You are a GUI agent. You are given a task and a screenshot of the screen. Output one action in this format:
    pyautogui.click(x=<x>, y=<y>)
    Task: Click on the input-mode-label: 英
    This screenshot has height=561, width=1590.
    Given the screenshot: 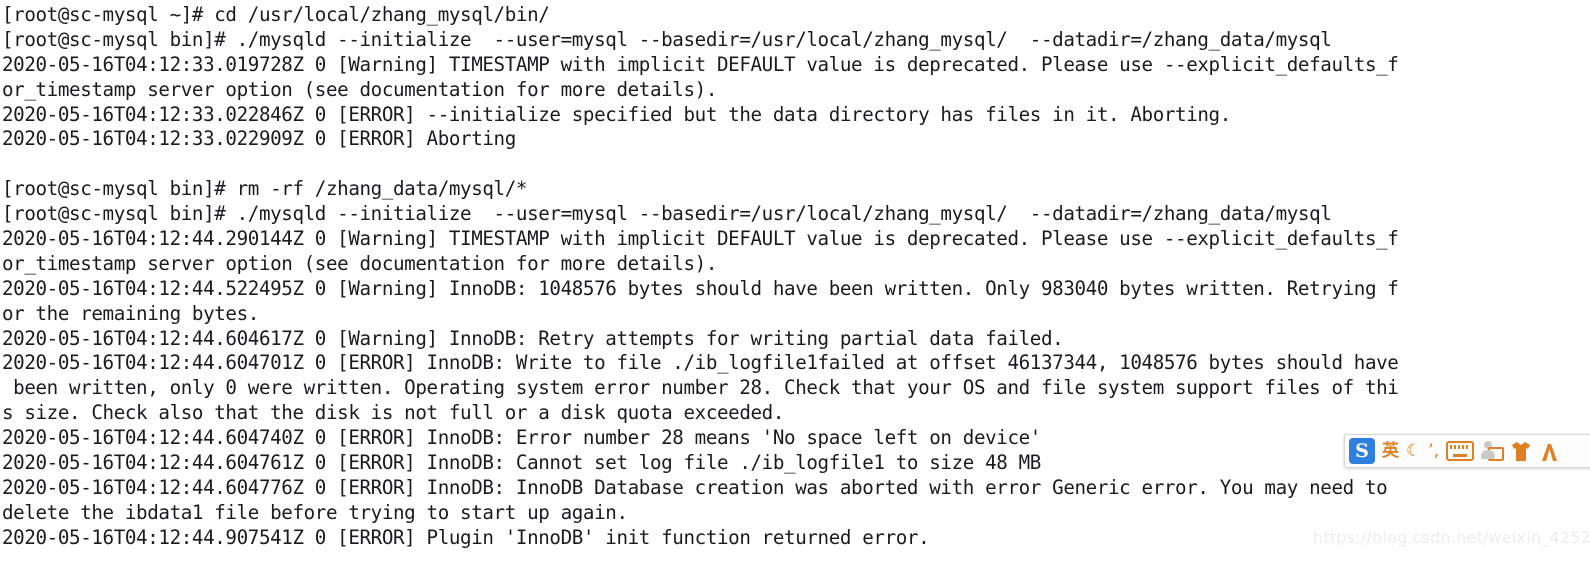 What is the action you would take?
    pyautogui.click(x=1390, y=451)
    